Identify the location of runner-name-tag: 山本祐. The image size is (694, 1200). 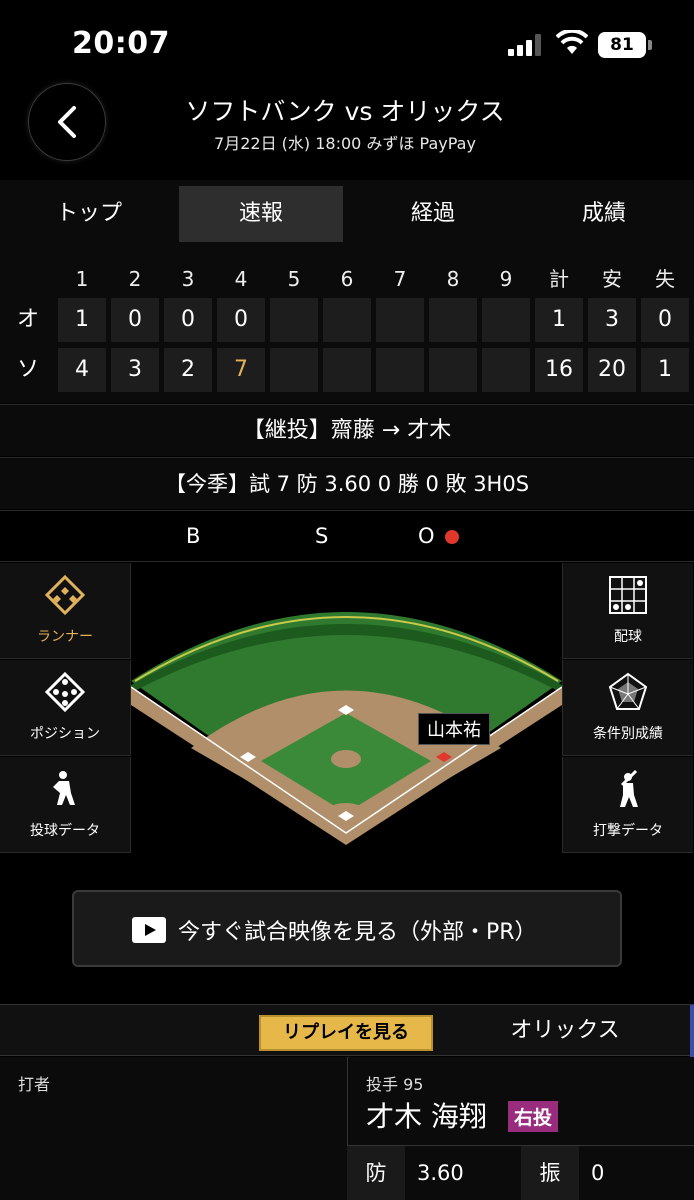
(454, 729).